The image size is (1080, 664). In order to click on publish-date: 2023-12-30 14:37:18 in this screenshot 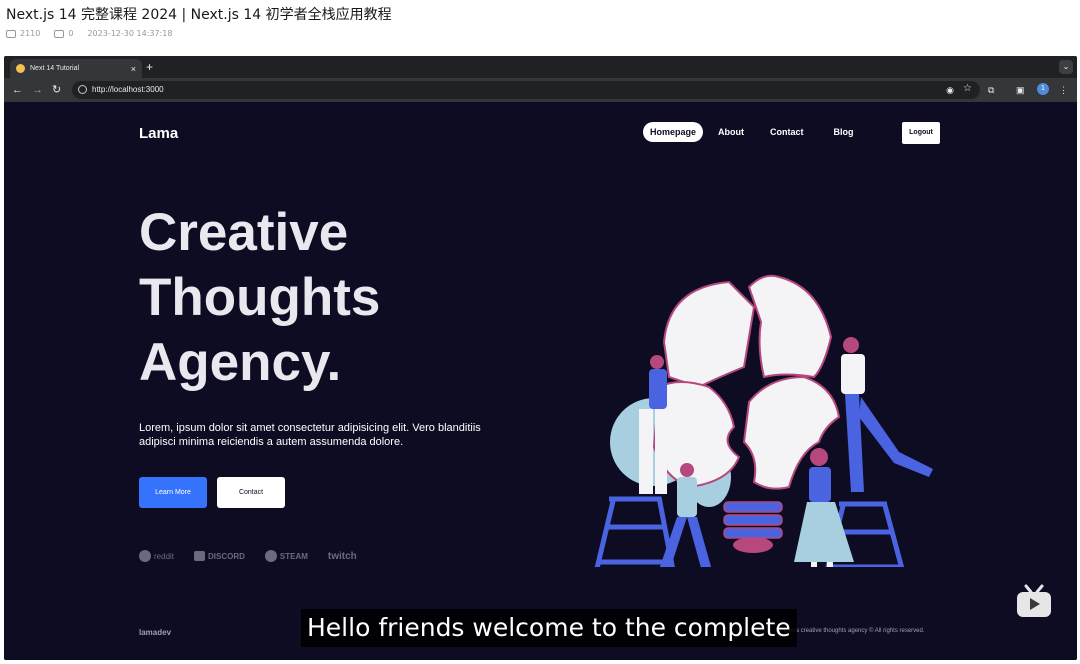, I will do `click(130, 33)`.